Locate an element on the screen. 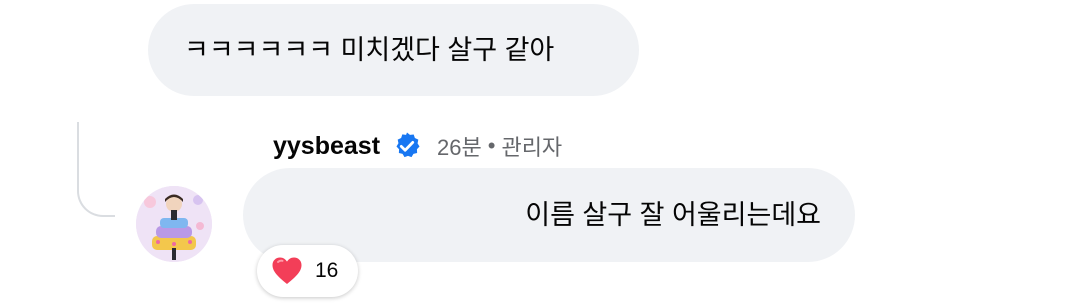  reply-header: yysbeast 26분 • 관리자 is located at coordinates (417, 146).